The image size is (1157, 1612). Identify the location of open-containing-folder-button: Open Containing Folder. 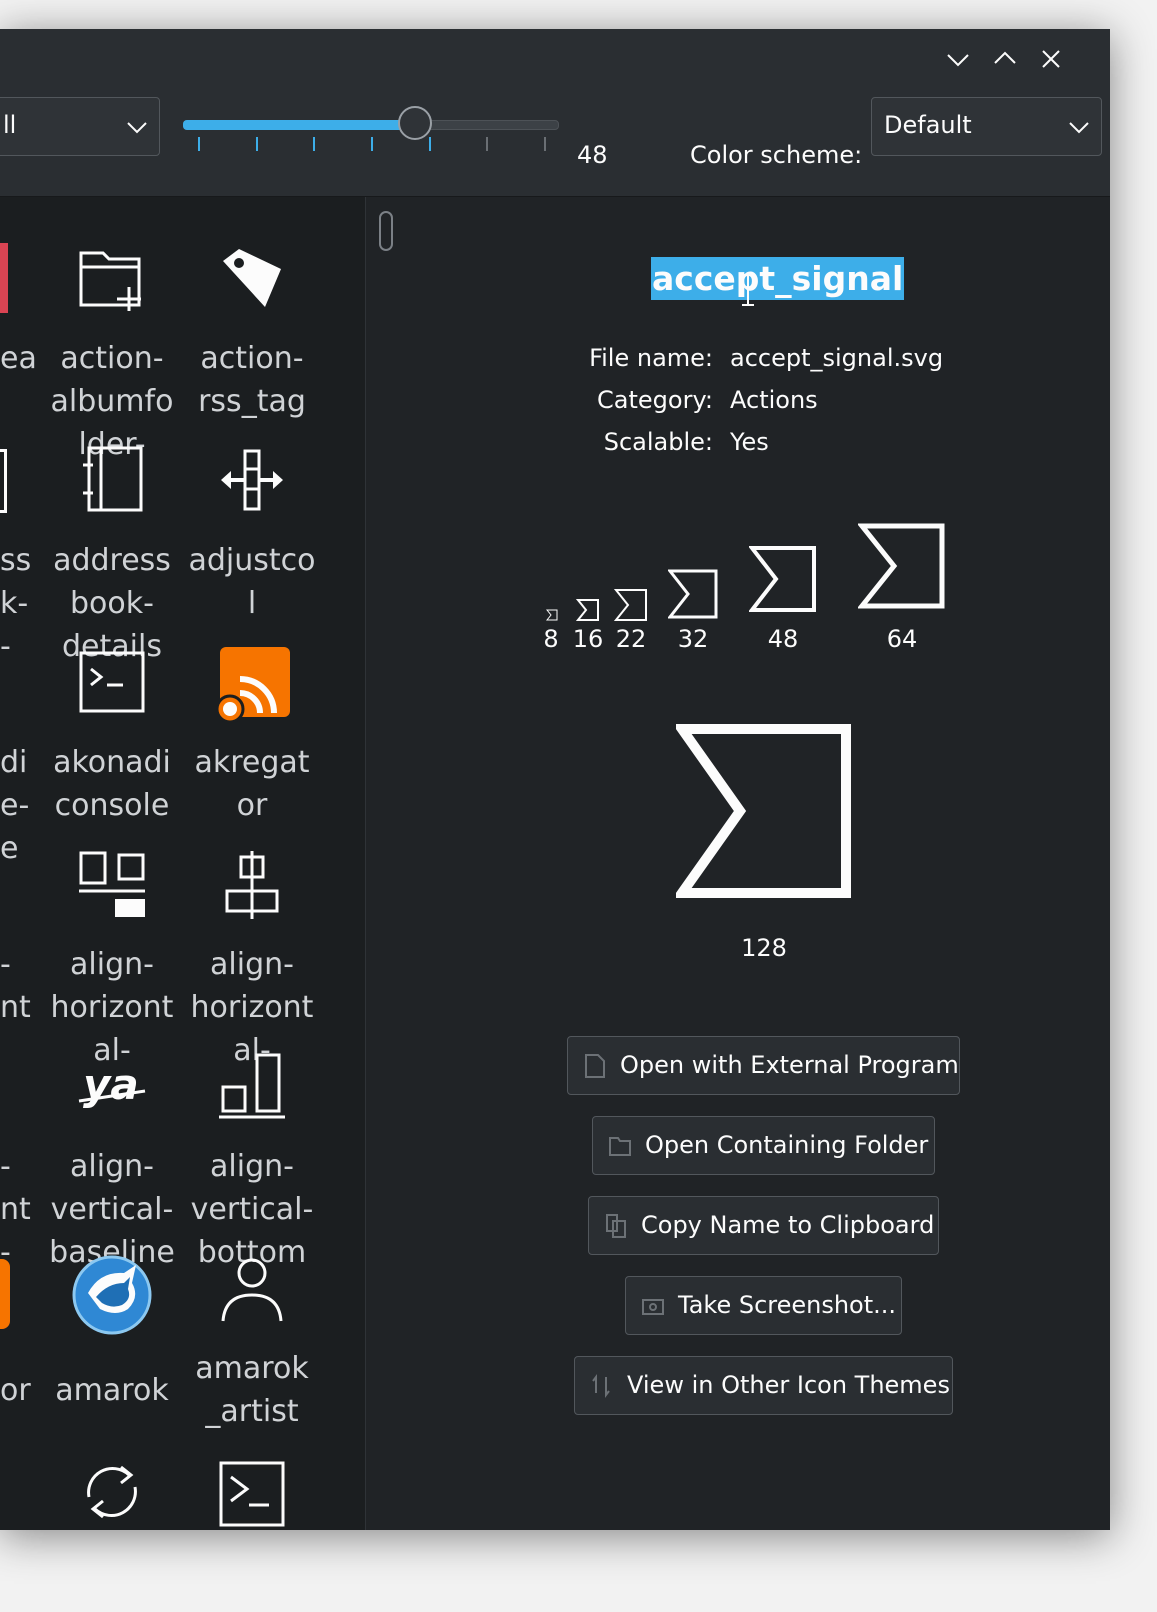
(763, 1145).